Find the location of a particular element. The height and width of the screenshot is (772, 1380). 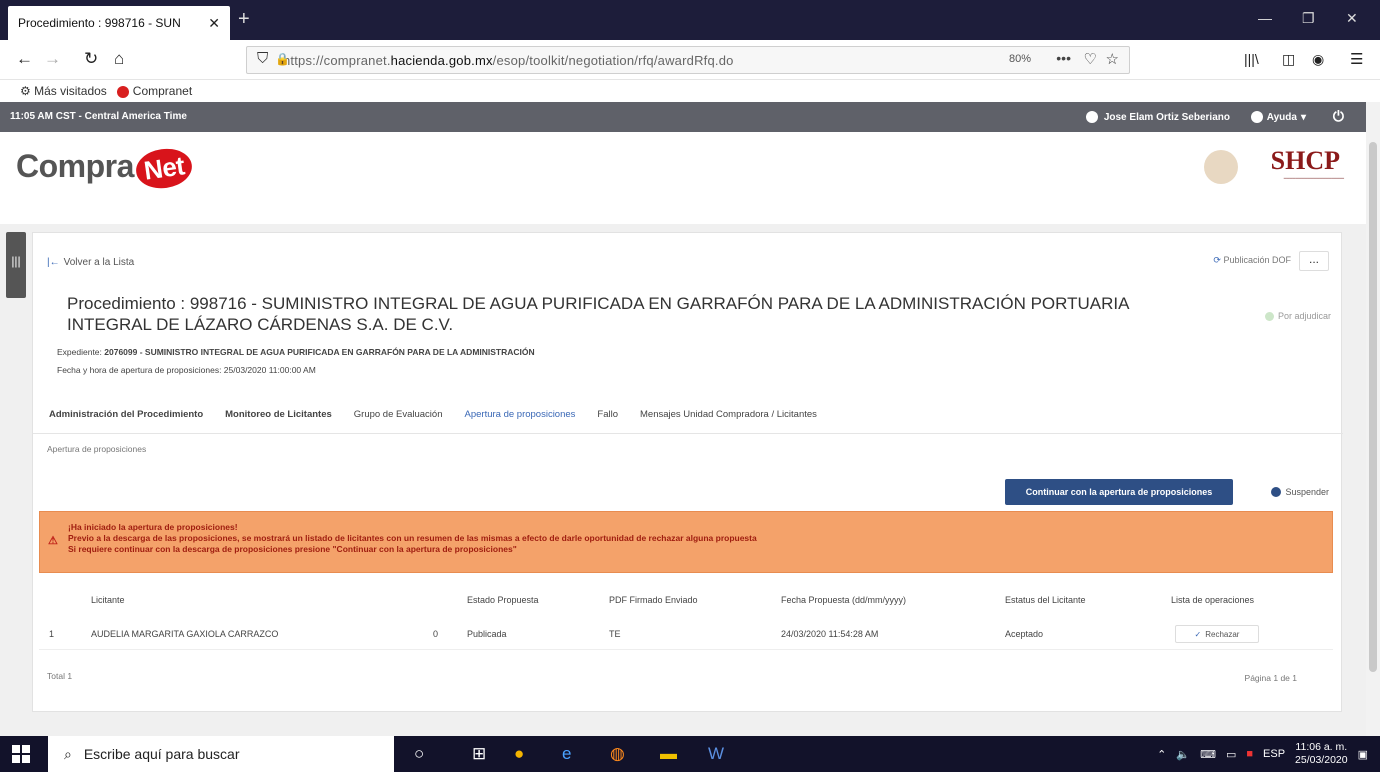

minimize-icon: — is located at coordinates (1265, 18).